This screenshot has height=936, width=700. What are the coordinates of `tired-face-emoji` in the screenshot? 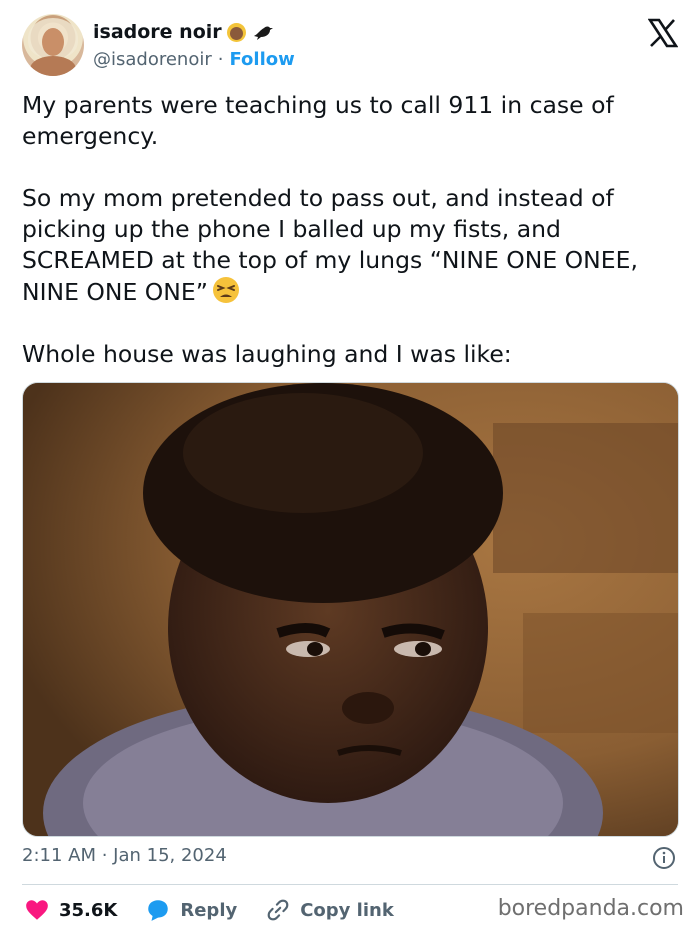 It's located at (225, 290).